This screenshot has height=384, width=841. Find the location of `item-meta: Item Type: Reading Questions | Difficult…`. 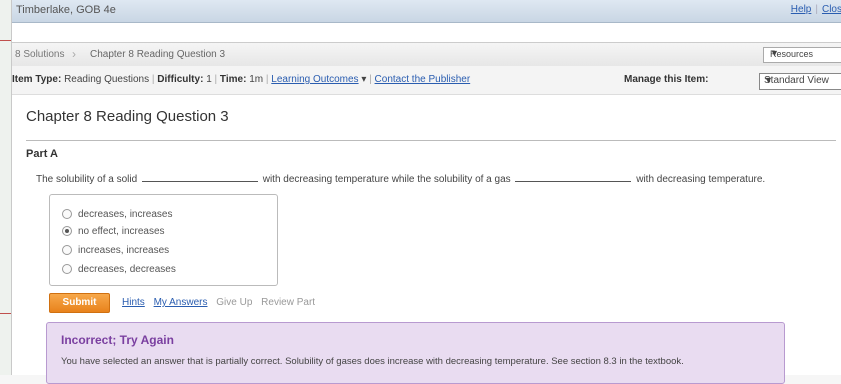

item-meta: Item Type: Reading Questions | Difficult… is located at coordinates (241, 79).